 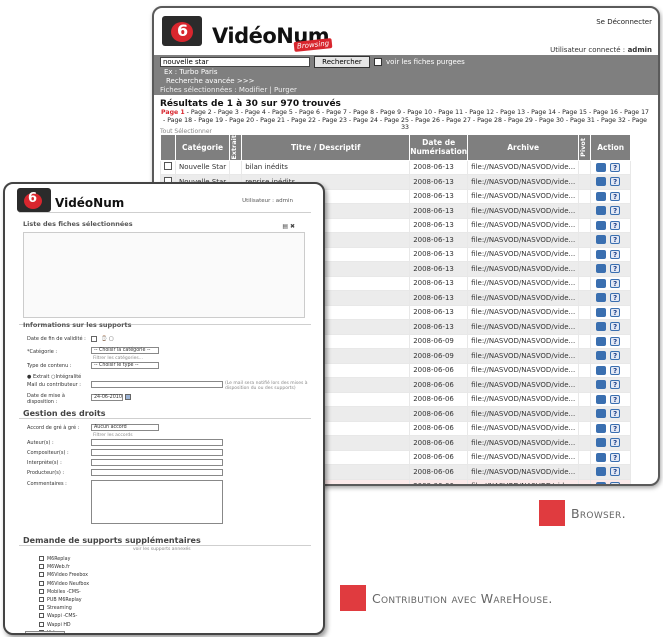 What do you see at coordinates (113, 435) in the screenshot?
I see `agreement-filter: Filtrer les accords` at bounding box center [113, 435].